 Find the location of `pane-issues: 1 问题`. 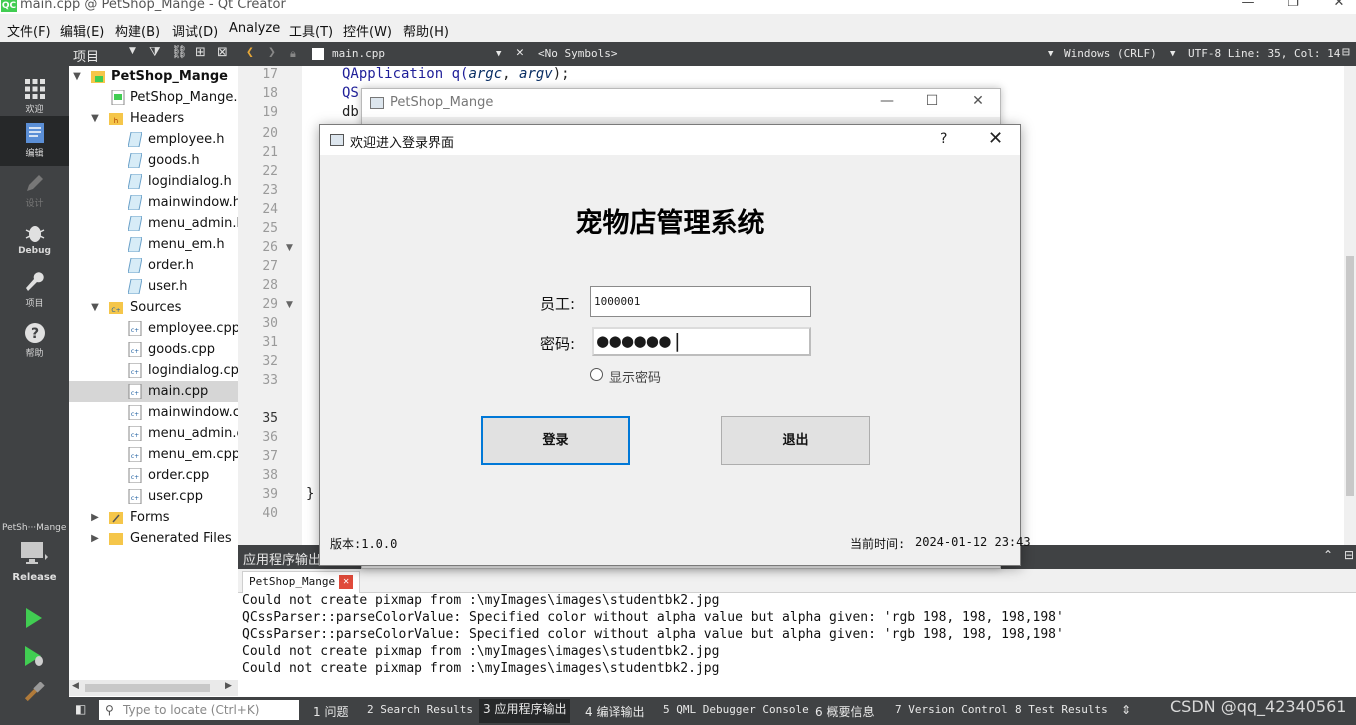

pane-issues: 1 问题 is located at coordinates (330, 711).